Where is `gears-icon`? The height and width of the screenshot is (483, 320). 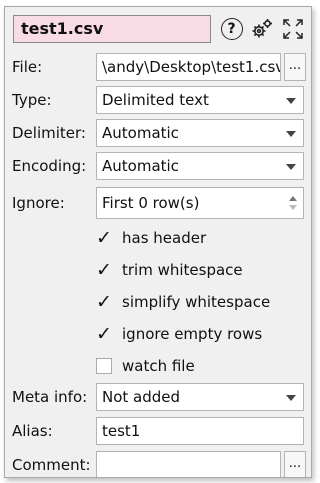
gears-icon is located at coordinates (262, 27).